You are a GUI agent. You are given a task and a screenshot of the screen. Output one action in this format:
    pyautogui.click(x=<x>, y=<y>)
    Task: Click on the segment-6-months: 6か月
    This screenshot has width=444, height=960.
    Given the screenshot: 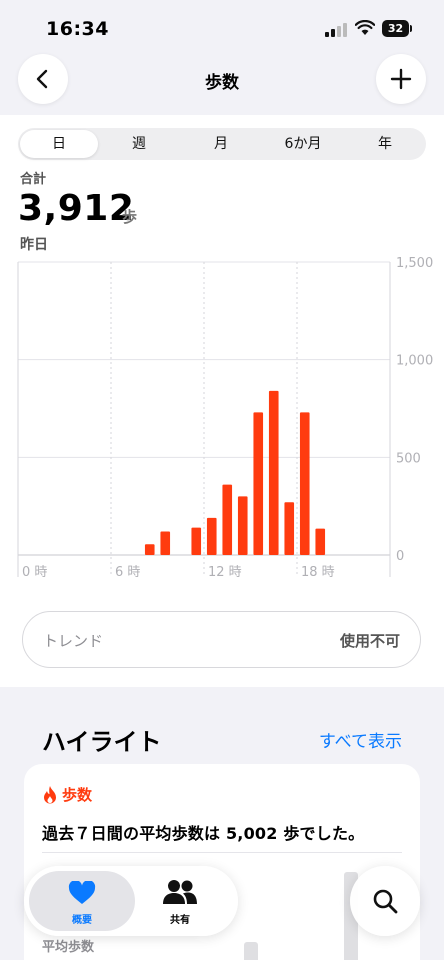 What is the action you would take?
    pyautogui.click(x=303, y=144)
    